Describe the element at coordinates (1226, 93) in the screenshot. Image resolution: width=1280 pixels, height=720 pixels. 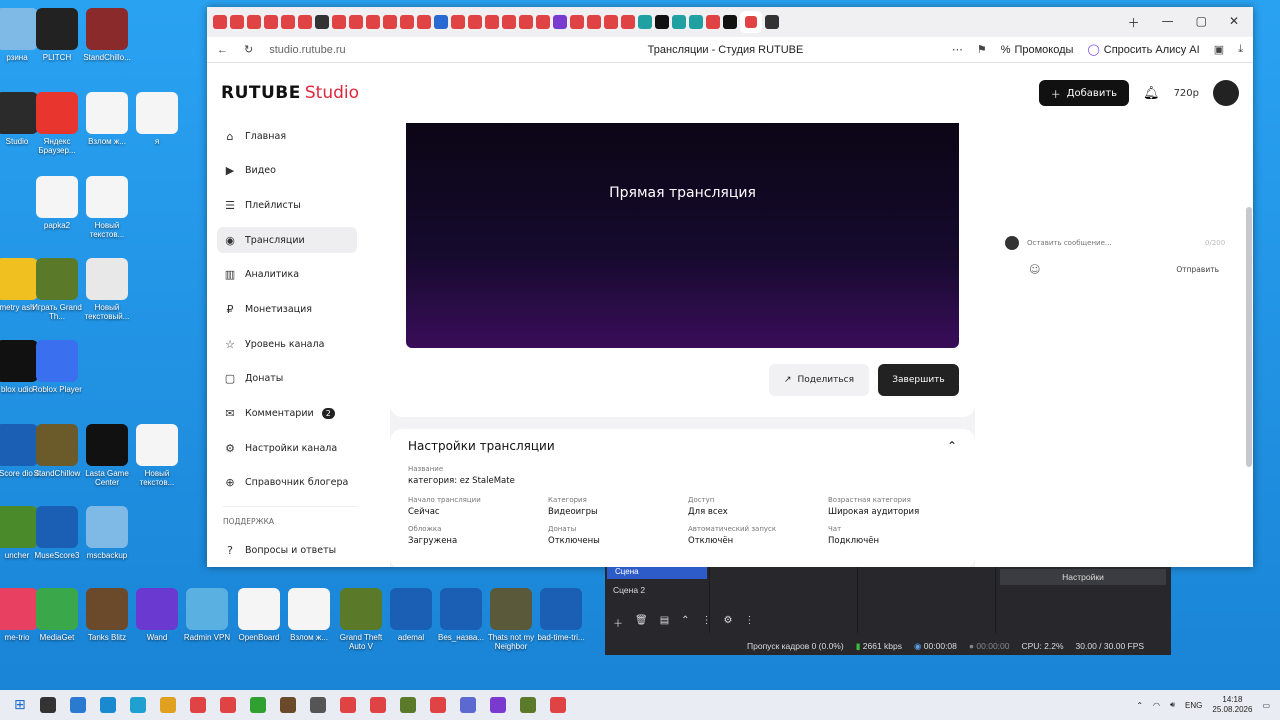
I see `avatar` at that location.